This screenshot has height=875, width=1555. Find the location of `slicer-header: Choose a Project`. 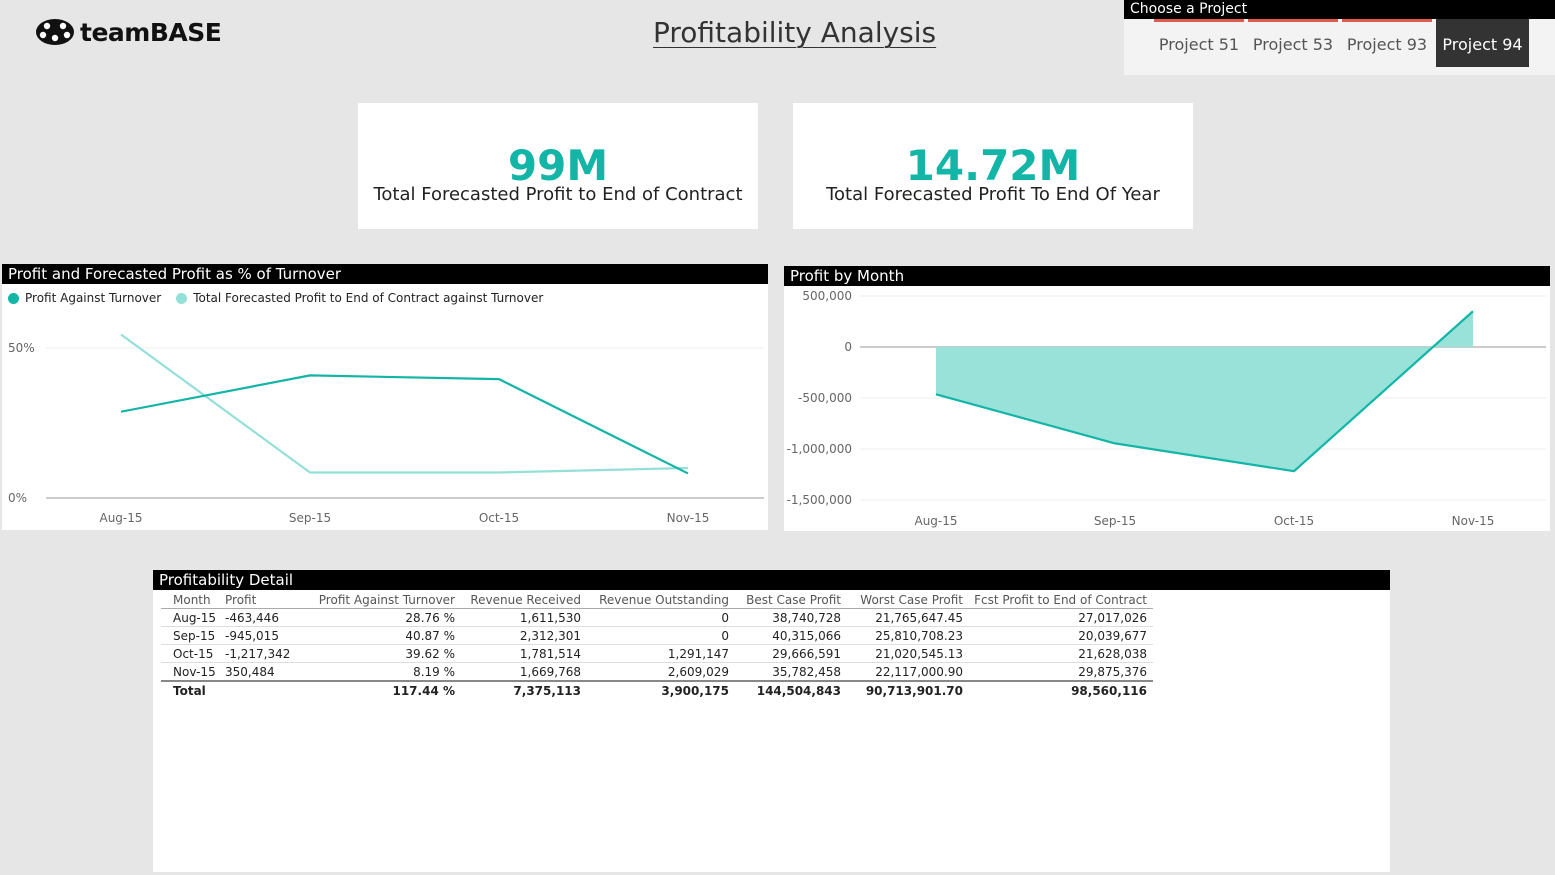

slicer-header: Choose a Project is located at coordinates (1339, 9).